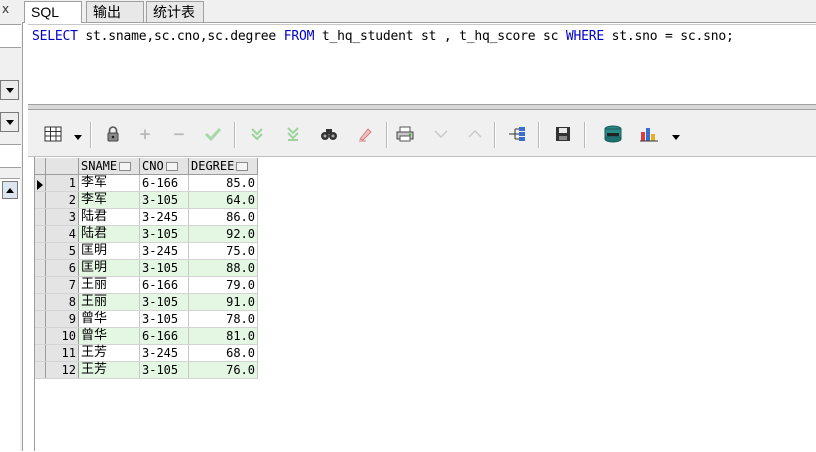  I want to click on table-row: 10 曾华 6-166 81.0, so click(146, 336).